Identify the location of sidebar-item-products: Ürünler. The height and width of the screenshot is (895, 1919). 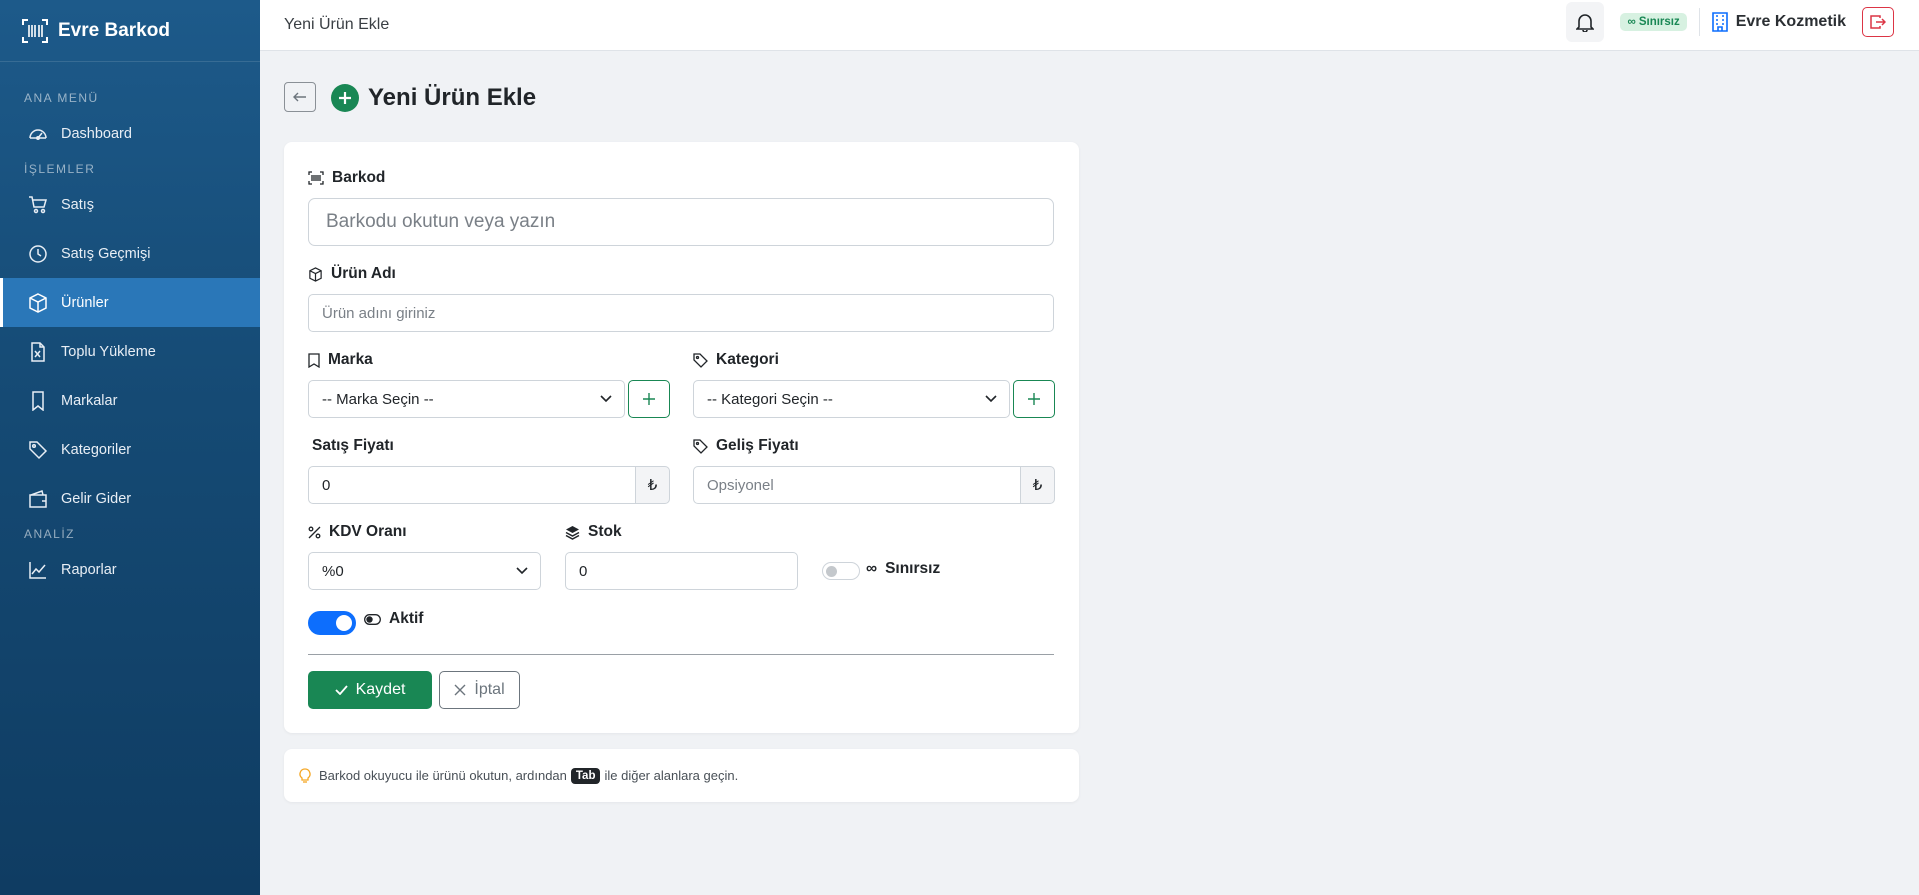
(130, 302).